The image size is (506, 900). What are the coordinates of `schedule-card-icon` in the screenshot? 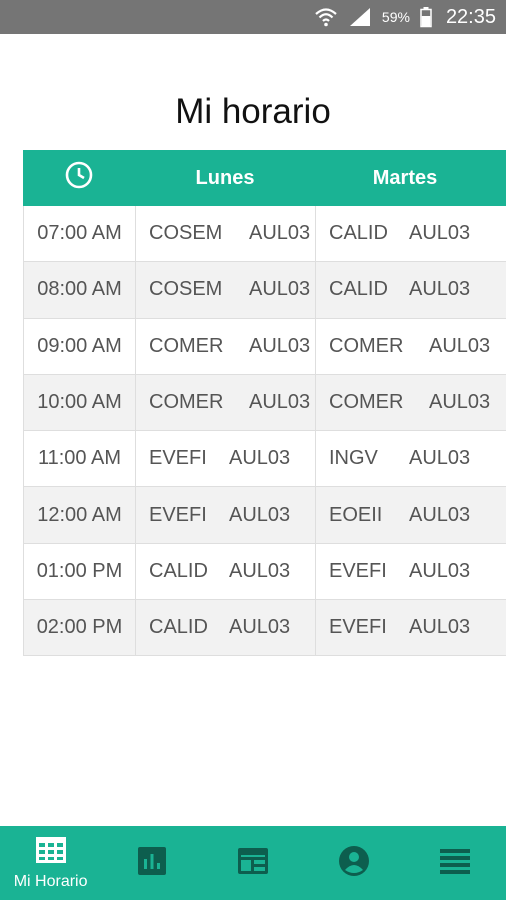 It's located at (253, 863).